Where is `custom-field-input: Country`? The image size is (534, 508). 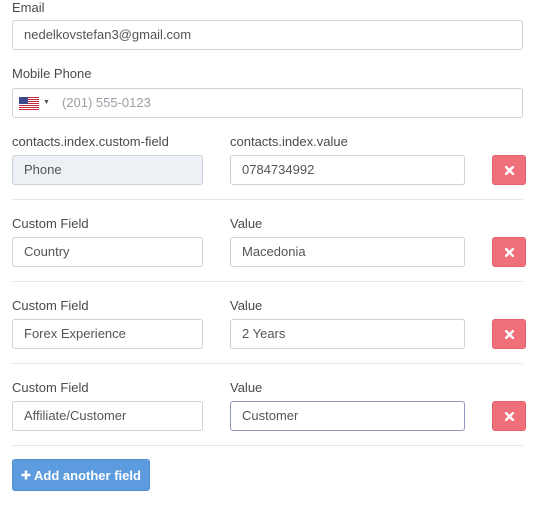 custom-field-input: Country is located at coordinates (107, 252).